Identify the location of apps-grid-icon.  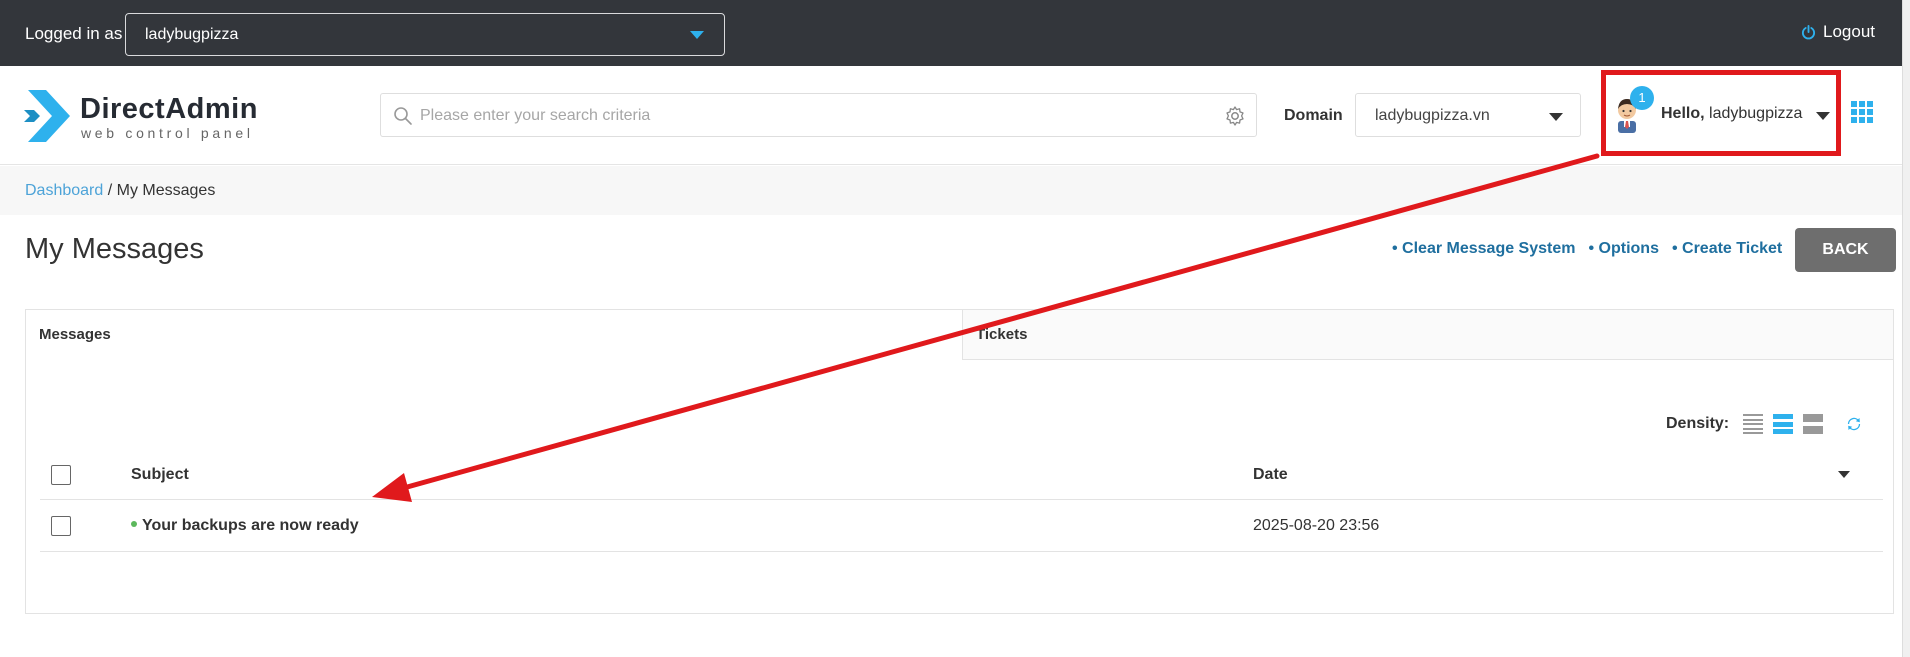
(1862, 112).